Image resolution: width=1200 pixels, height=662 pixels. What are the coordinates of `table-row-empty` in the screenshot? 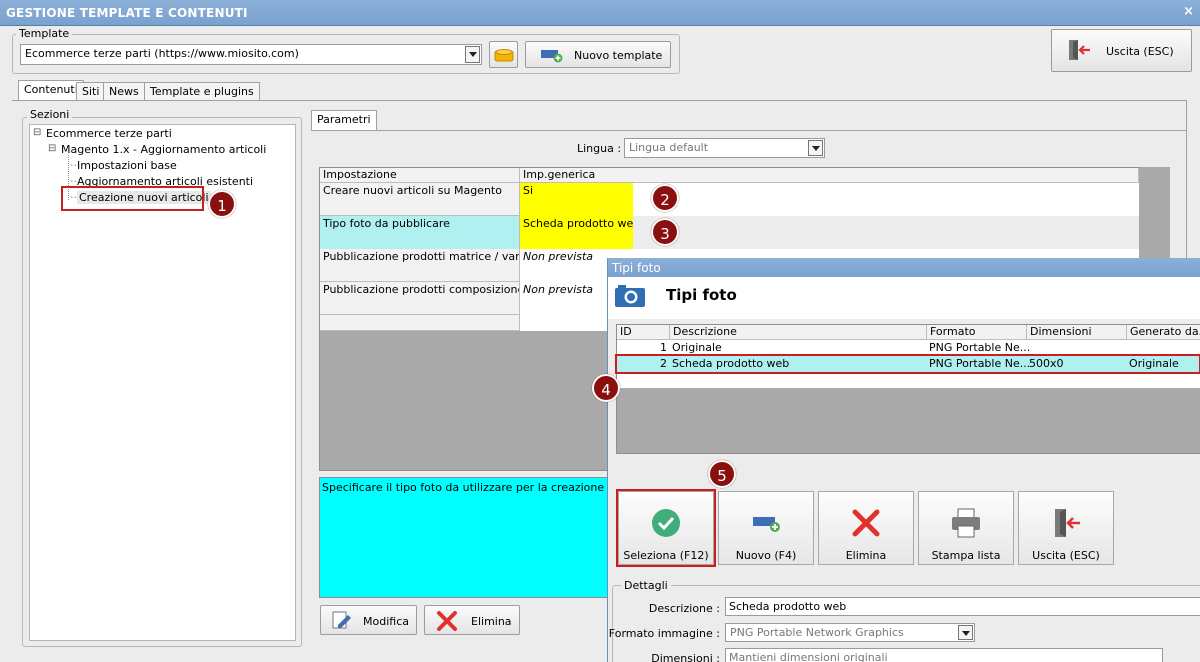 It's located at (908, 380).